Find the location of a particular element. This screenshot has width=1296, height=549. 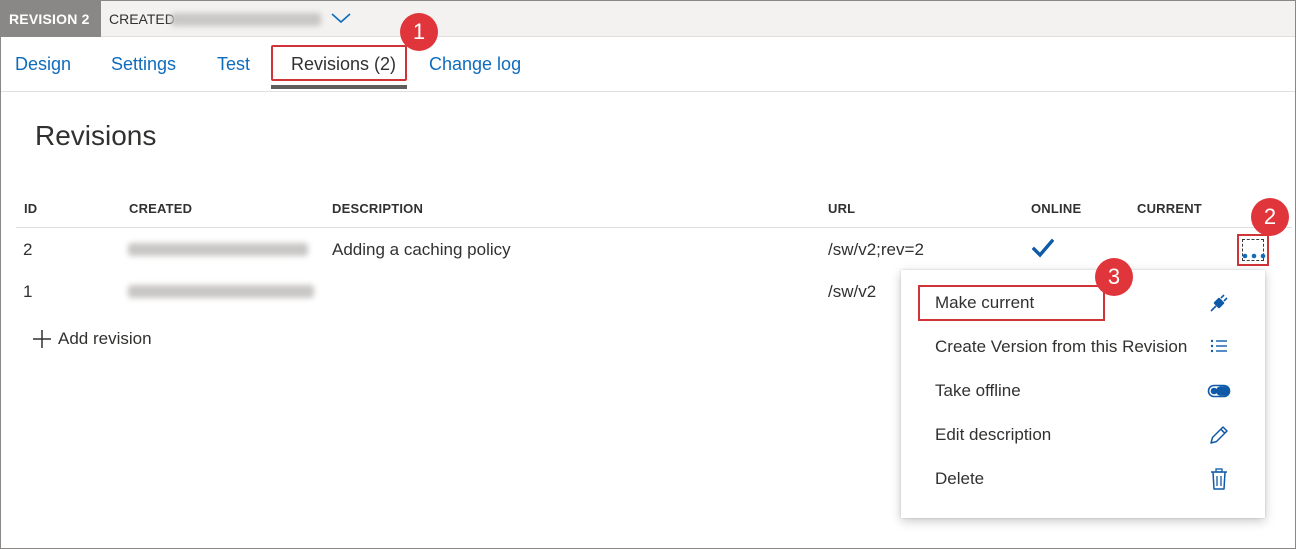

add-revision-label: Add revision is located at coordinates (105, 338).